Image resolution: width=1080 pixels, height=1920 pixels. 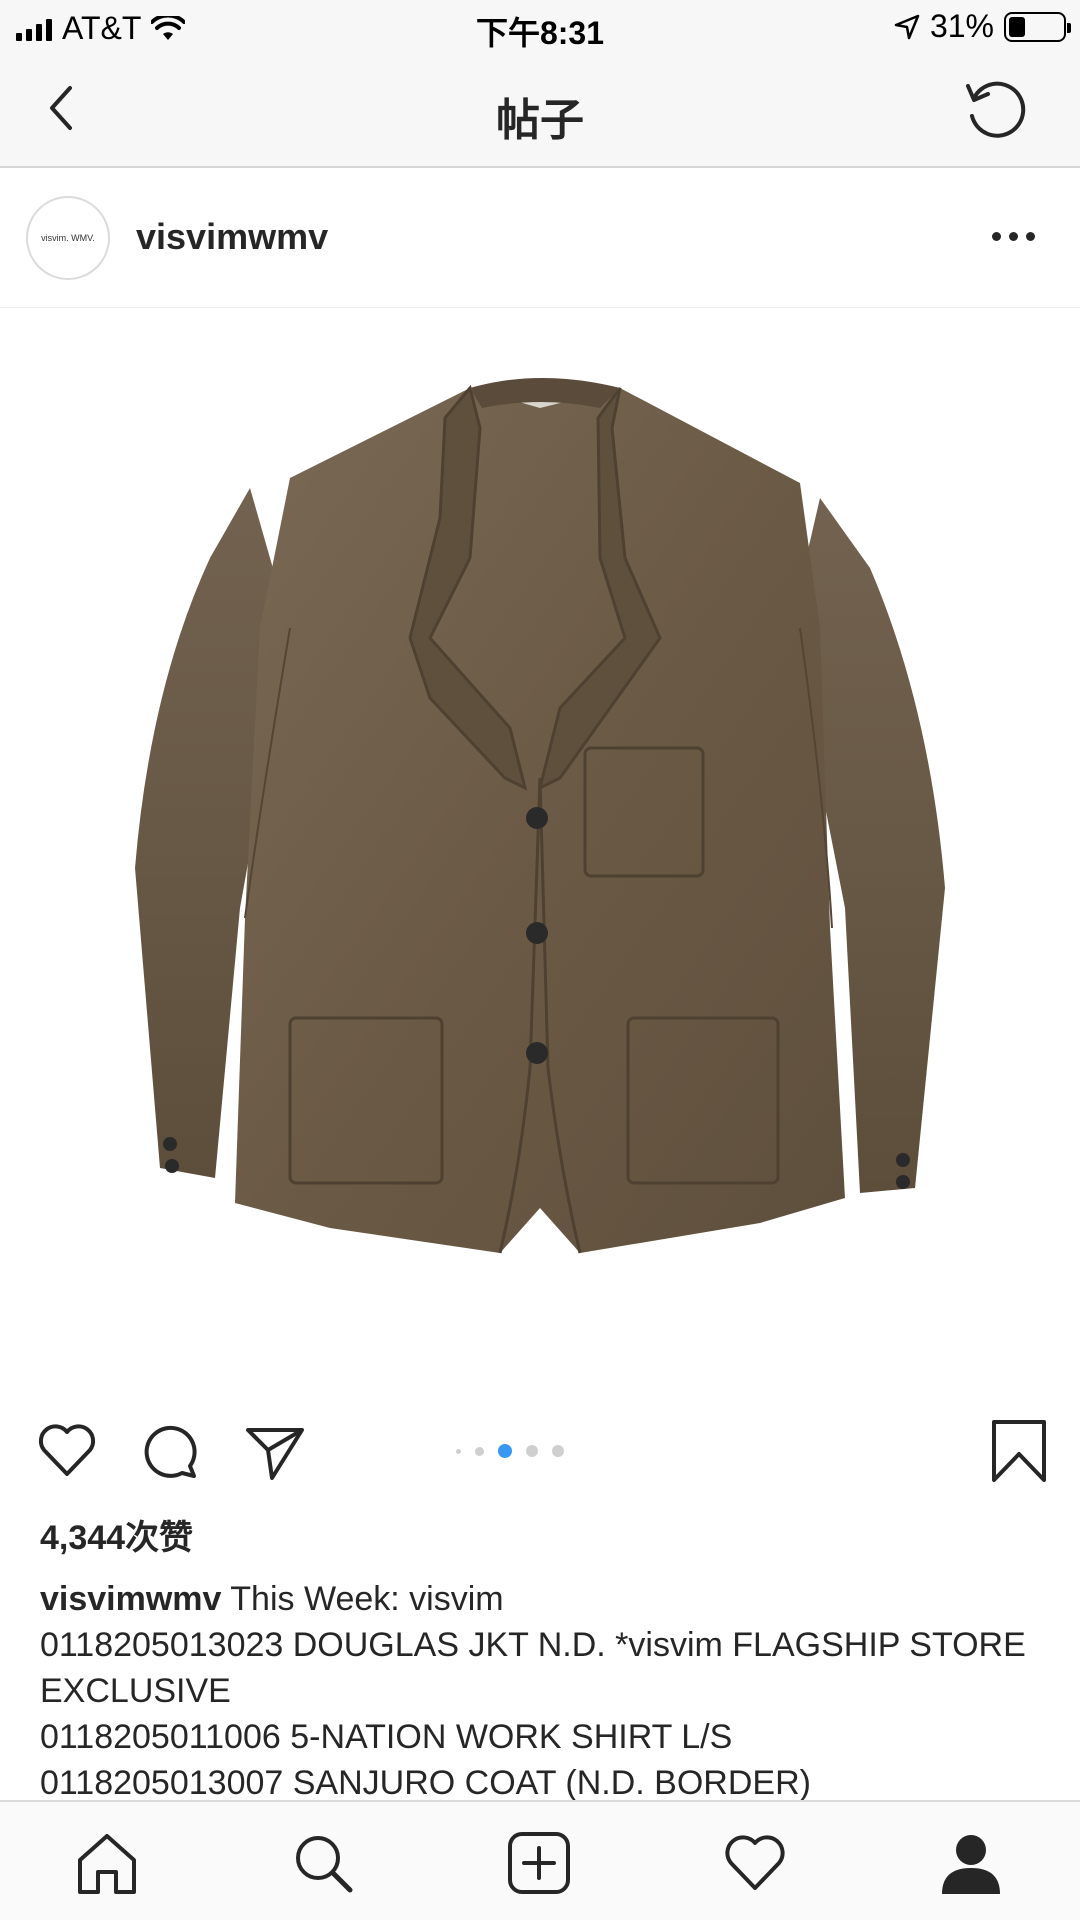 What do you see at coordinates (539, 1863) in the screenshot?
I see `add-post-icon` at bounding box center [539, 1863].